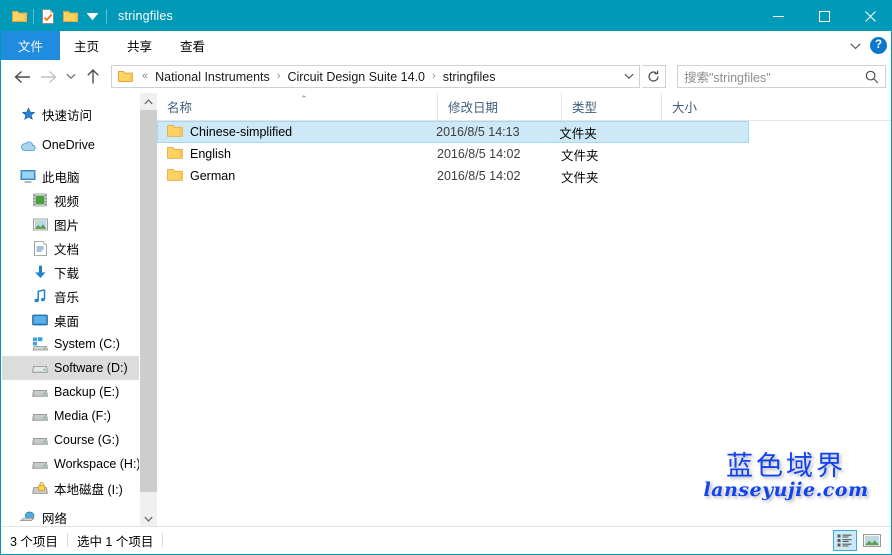 The image size is (892, 555). I want to click on sidebar-item-course-g: Course (G:), so click(70, 440).